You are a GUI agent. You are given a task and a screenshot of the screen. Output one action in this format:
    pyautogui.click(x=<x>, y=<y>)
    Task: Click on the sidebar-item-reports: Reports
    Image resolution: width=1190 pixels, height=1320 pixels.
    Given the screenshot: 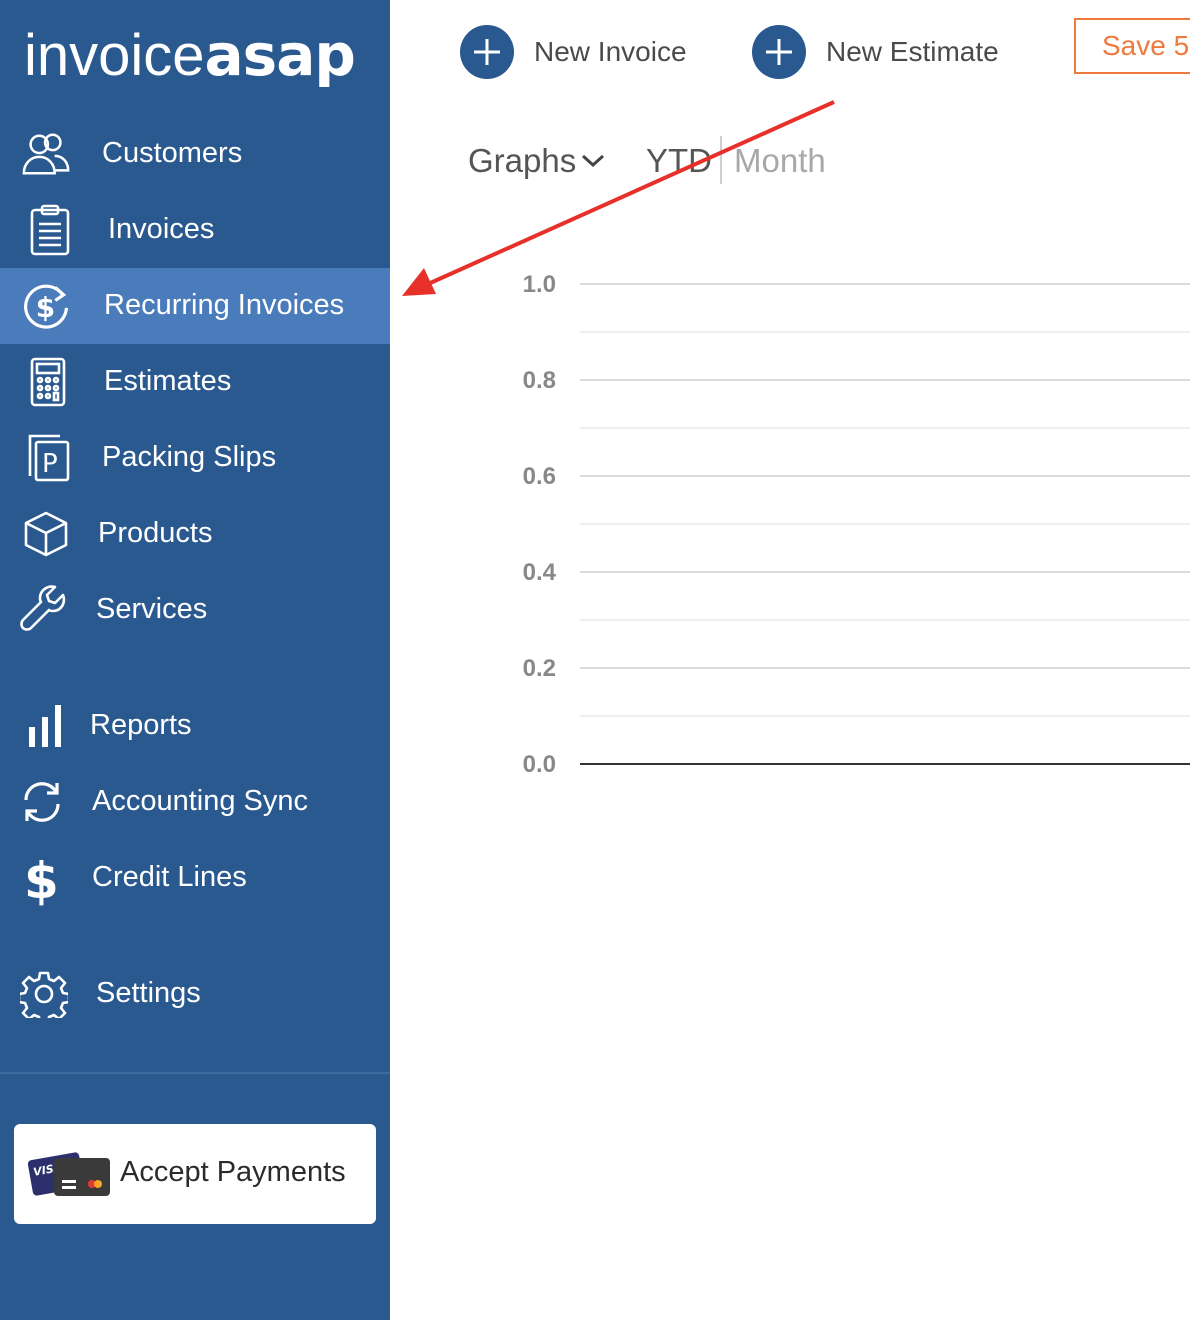 What is the action you would take?
    pyautogui.click(x=195, y=726)
    